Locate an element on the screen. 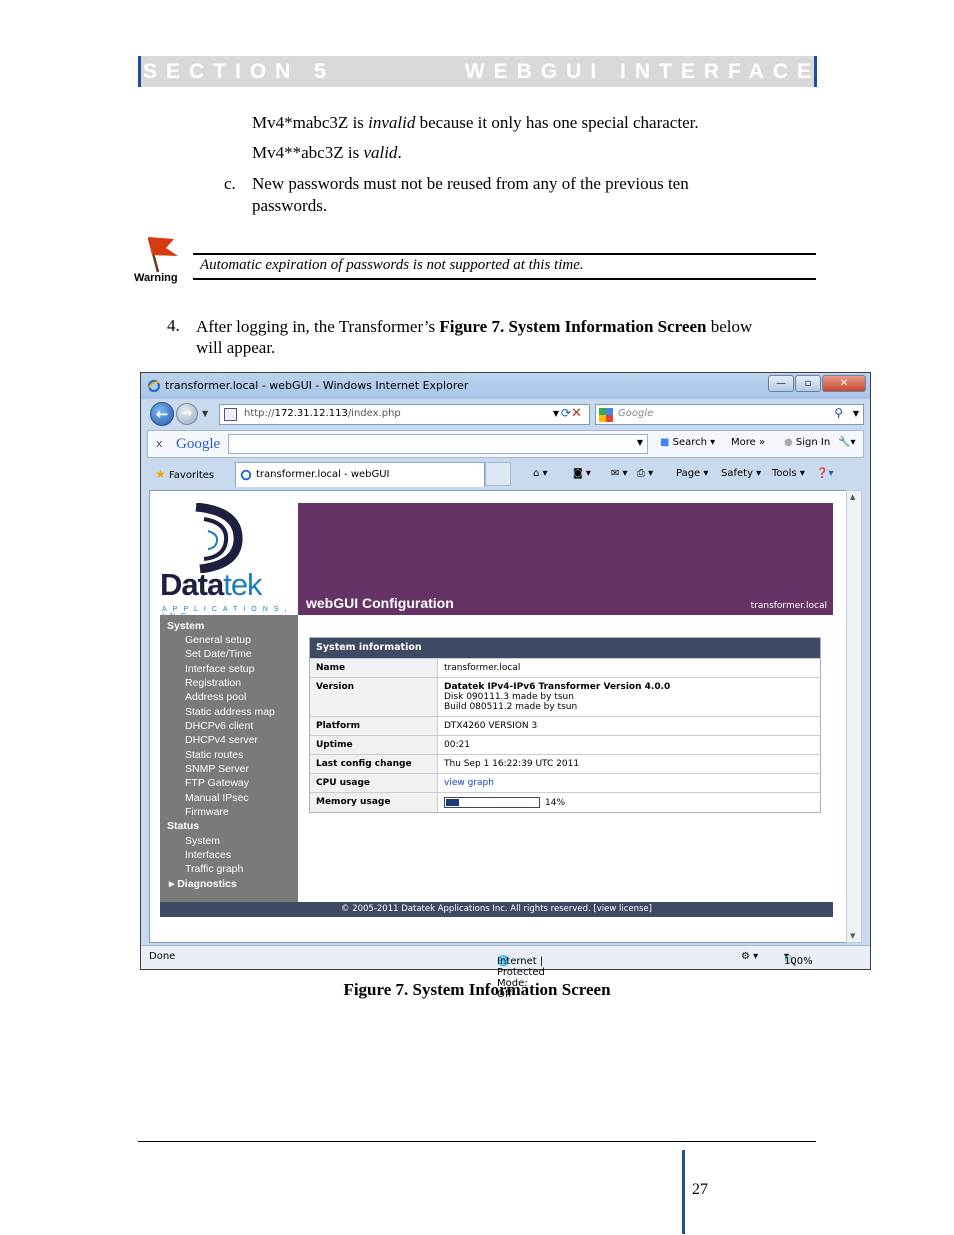 This screenshot has height=1235, width=954. sidebar-item-ftp-gateway: FTP Gateway is located at coordinates (217, 783).